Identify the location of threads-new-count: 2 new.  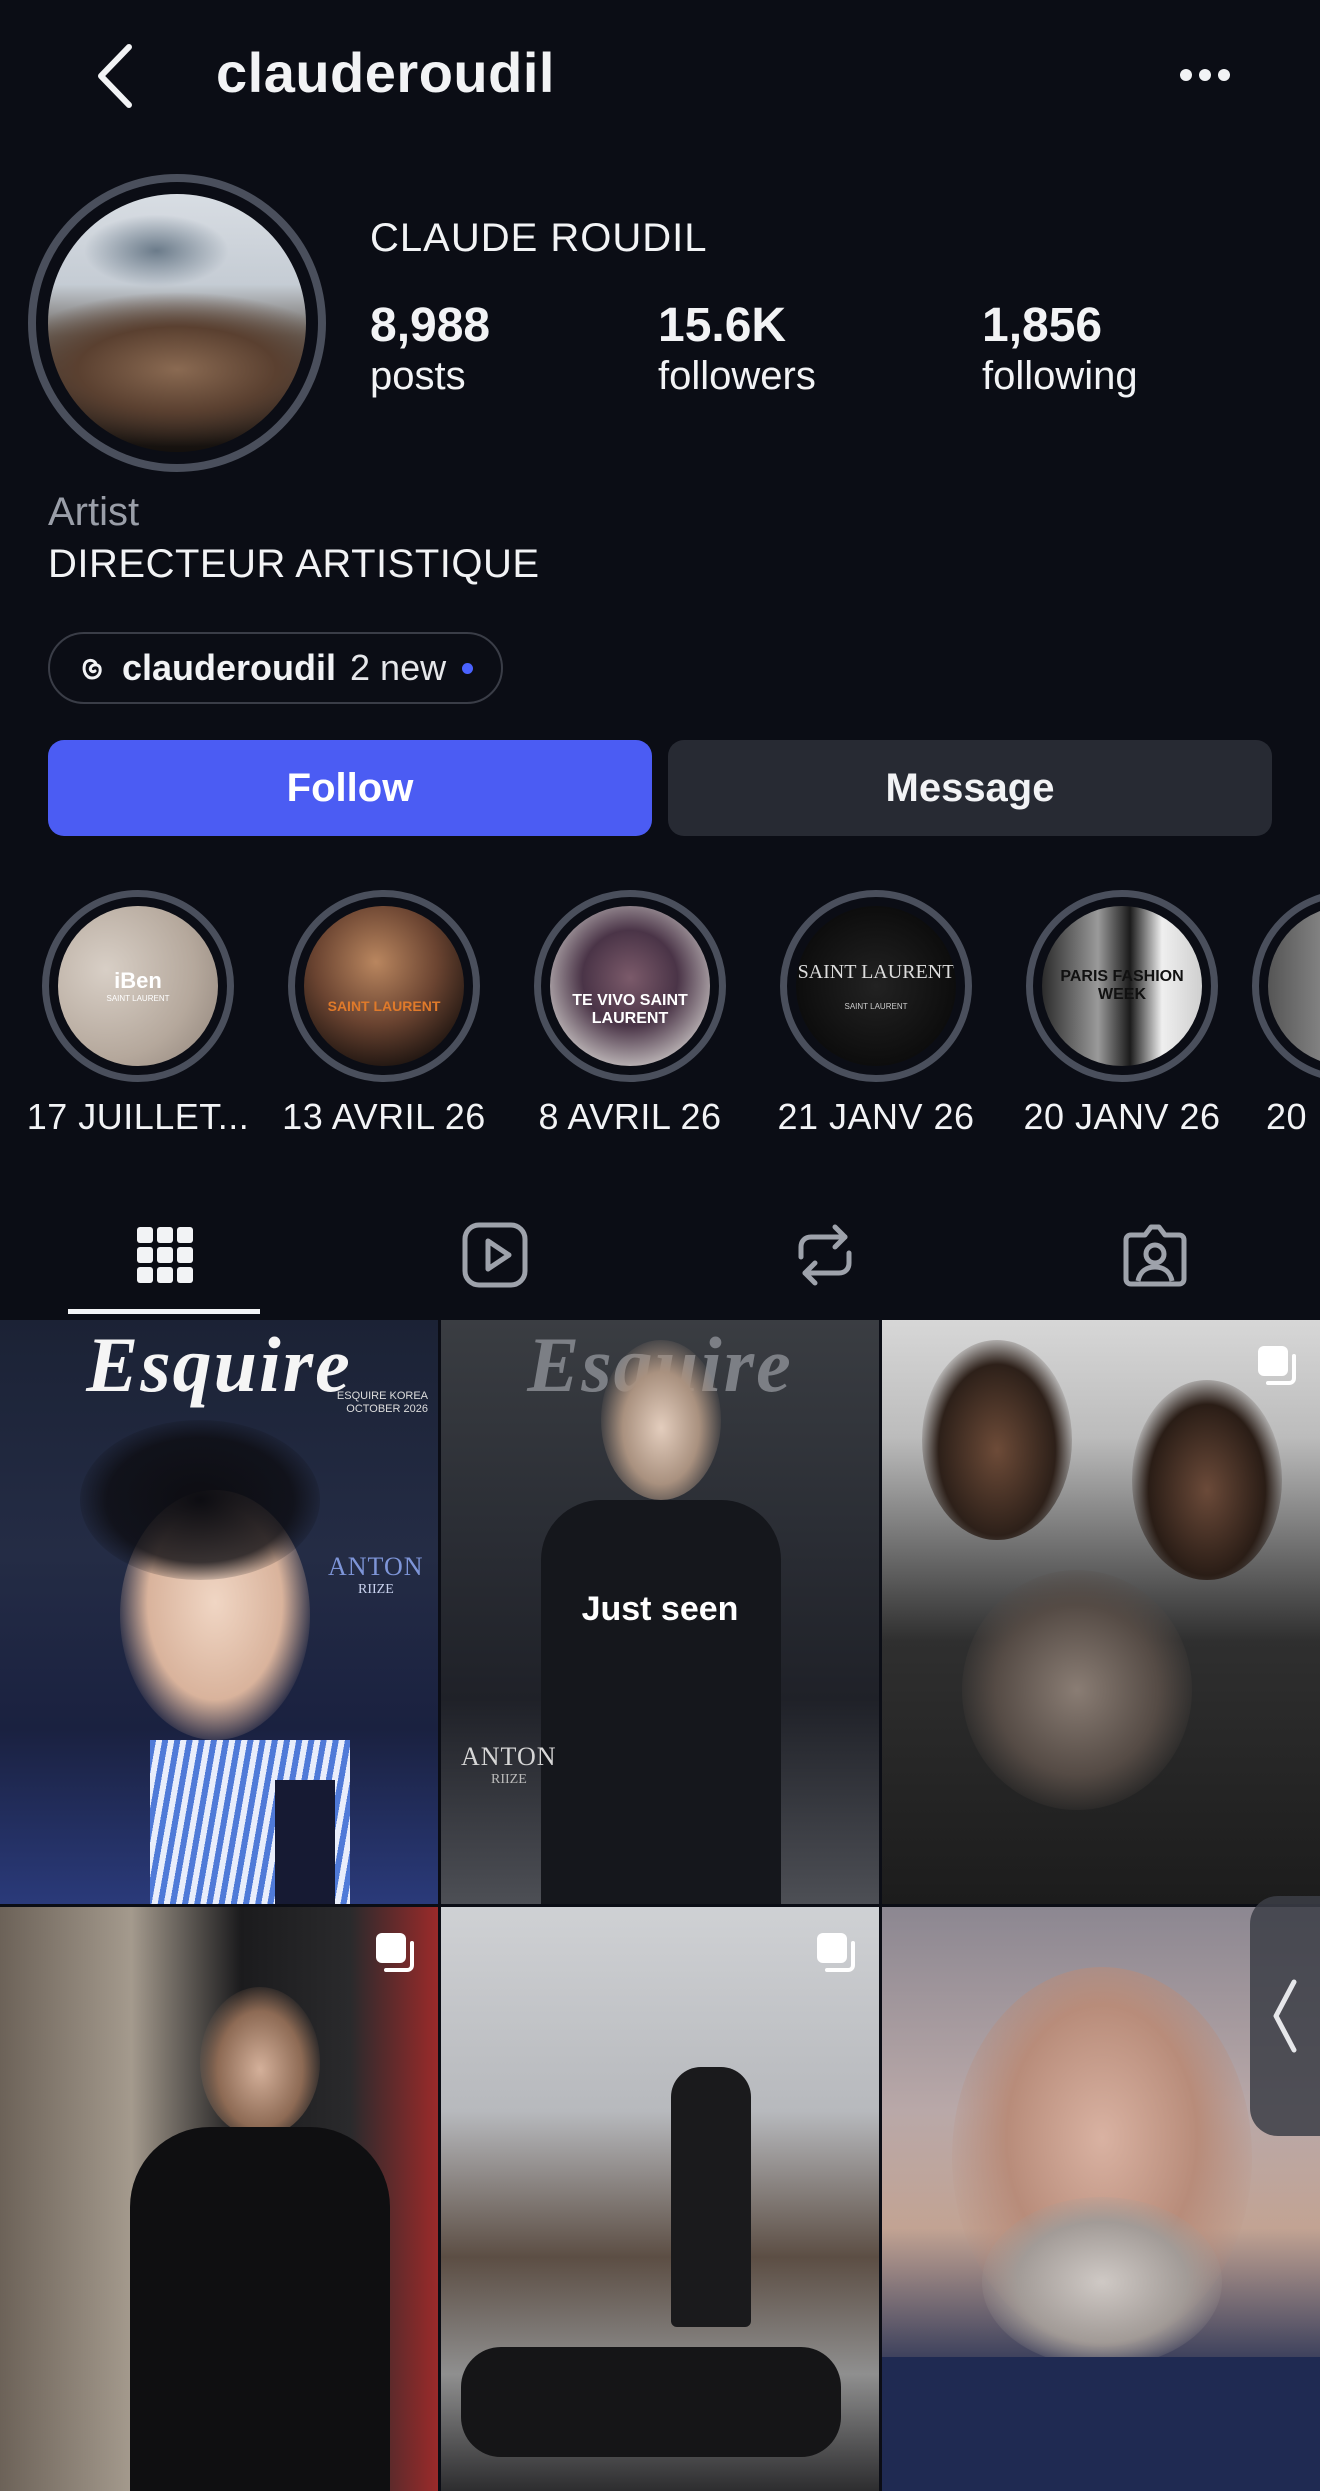
(398, 667).